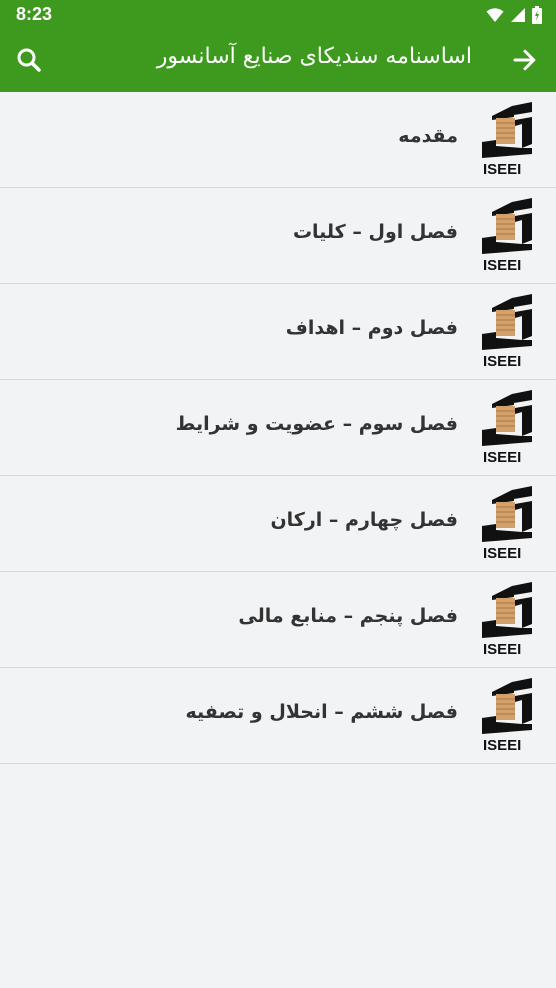 This screenshot has width=556, height=988. What do you see at coordinates (278, 332) in the screenshot?
I see `list-item-2: ISEEI فصل دوم – اهداف` at bounding box center [278, 332].